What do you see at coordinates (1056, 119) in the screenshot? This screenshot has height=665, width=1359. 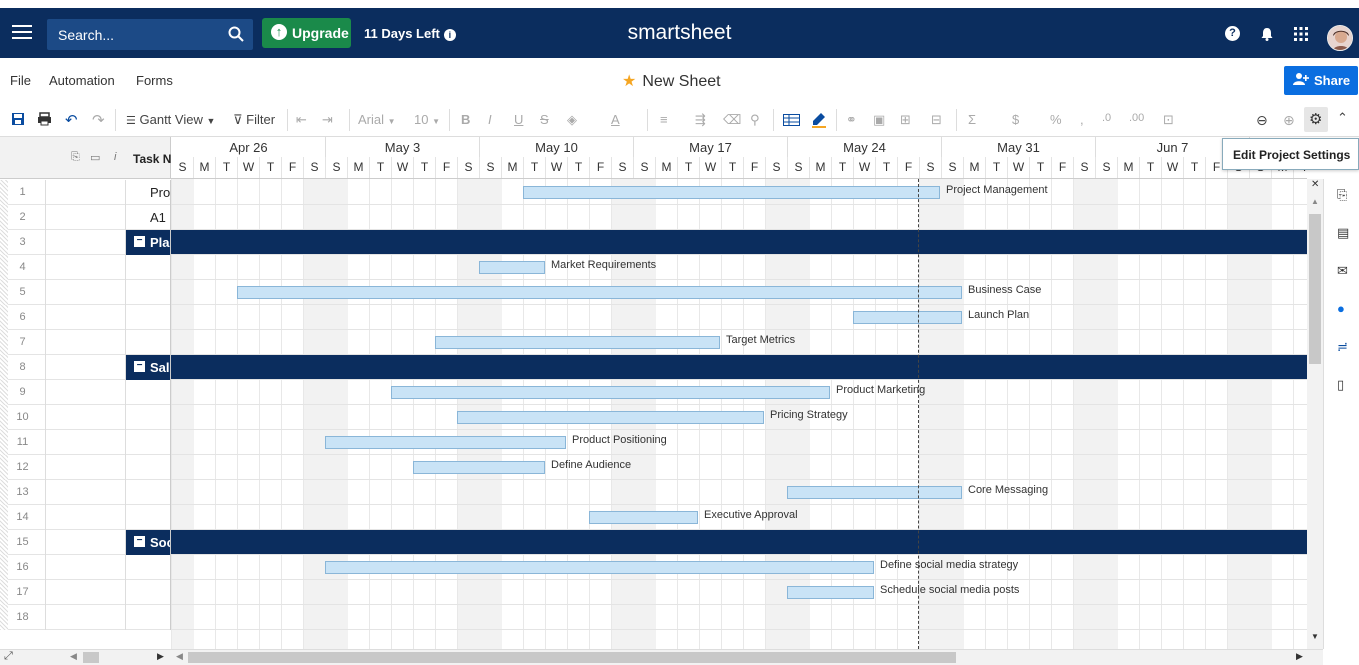 I see `percent-icon: %` at bounding box center [1056, 119].